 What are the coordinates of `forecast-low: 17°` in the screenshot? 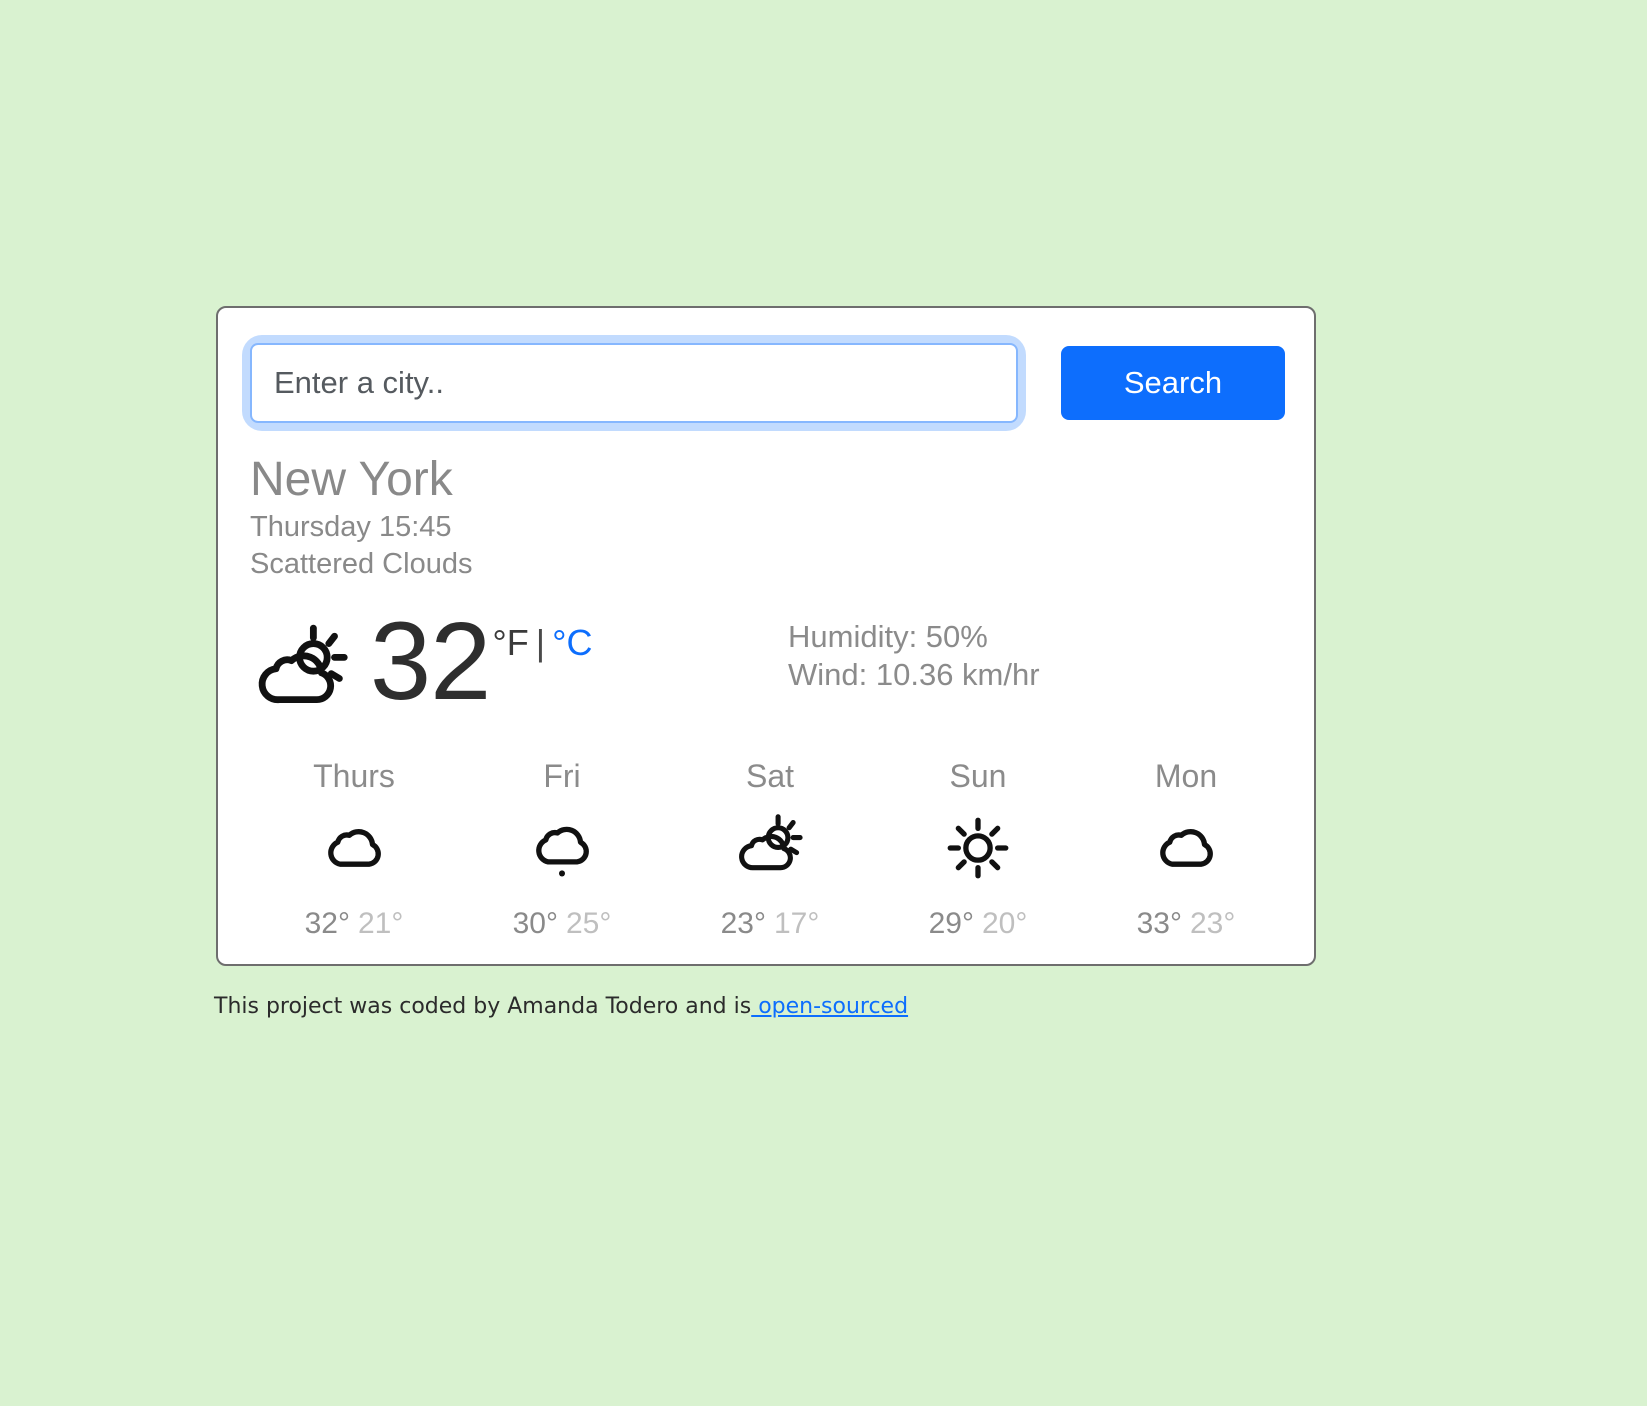 It's located at (797, 923).